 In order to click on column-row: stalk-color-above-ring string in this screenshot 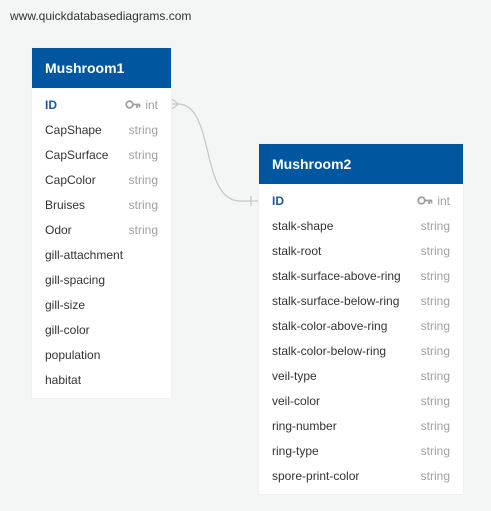, I will do `click(361, 325)`.